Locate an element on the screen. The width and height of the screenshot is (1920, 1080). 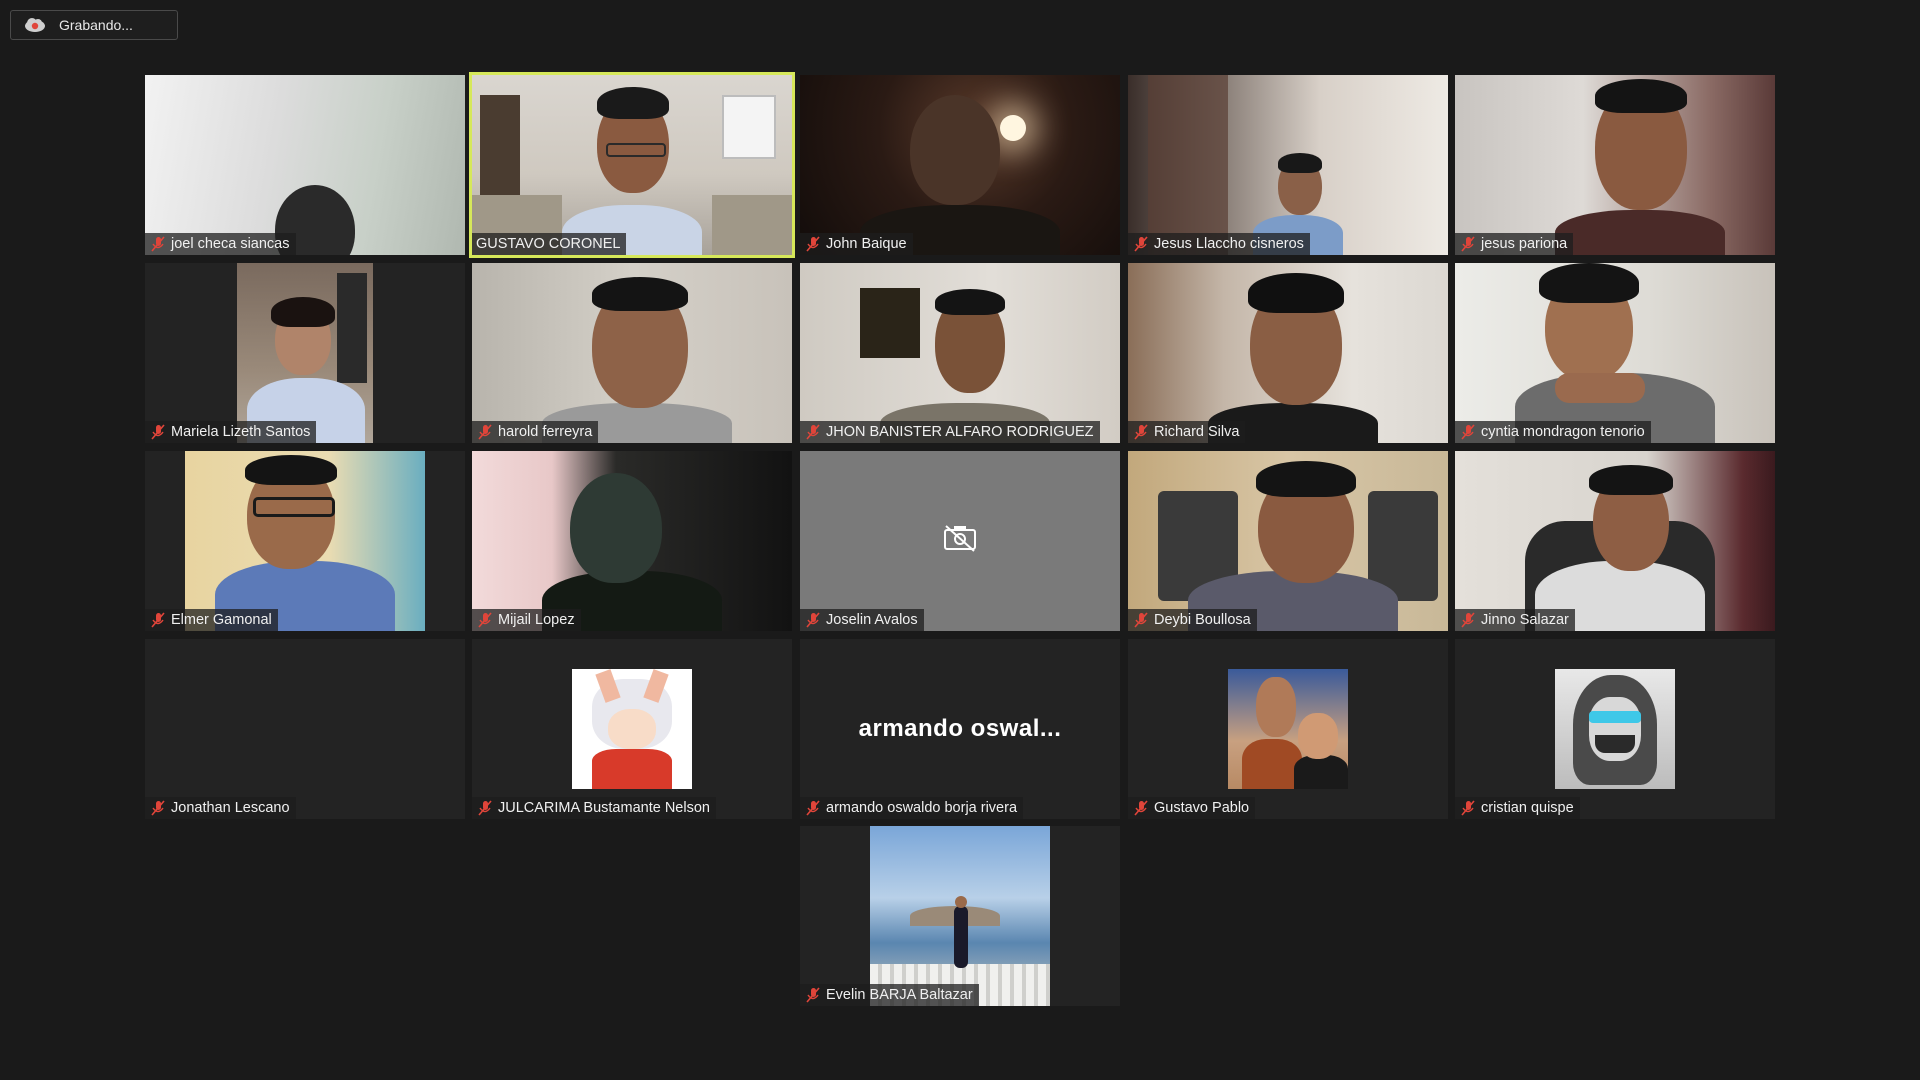
participant-tile: joel checa siancas is located at coordinates (305, 165).